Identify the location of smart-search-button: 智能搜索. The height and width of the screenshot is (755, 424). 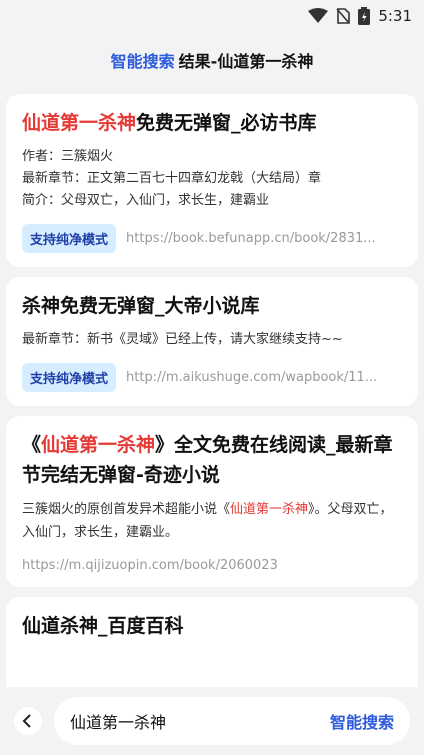
(362, 721).